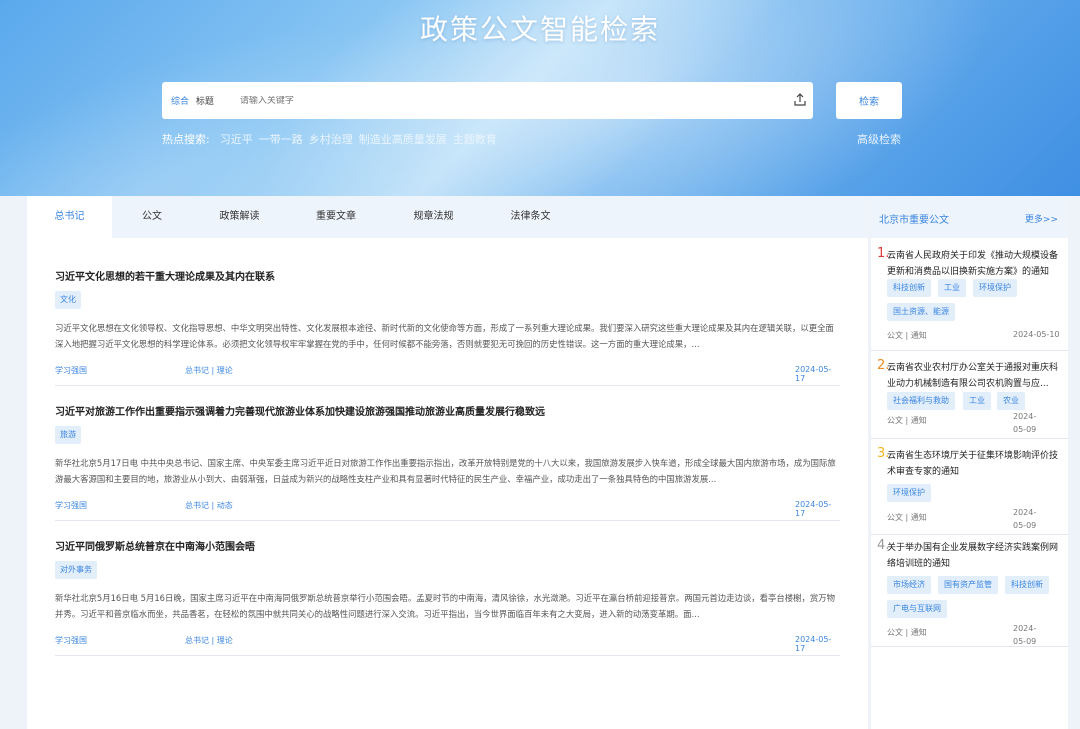 This screenshot has width=1080, height=729. Describe the element at coordinates (530, 217) in the screenshot. I see `tab-laws: 法律条文` at that location.